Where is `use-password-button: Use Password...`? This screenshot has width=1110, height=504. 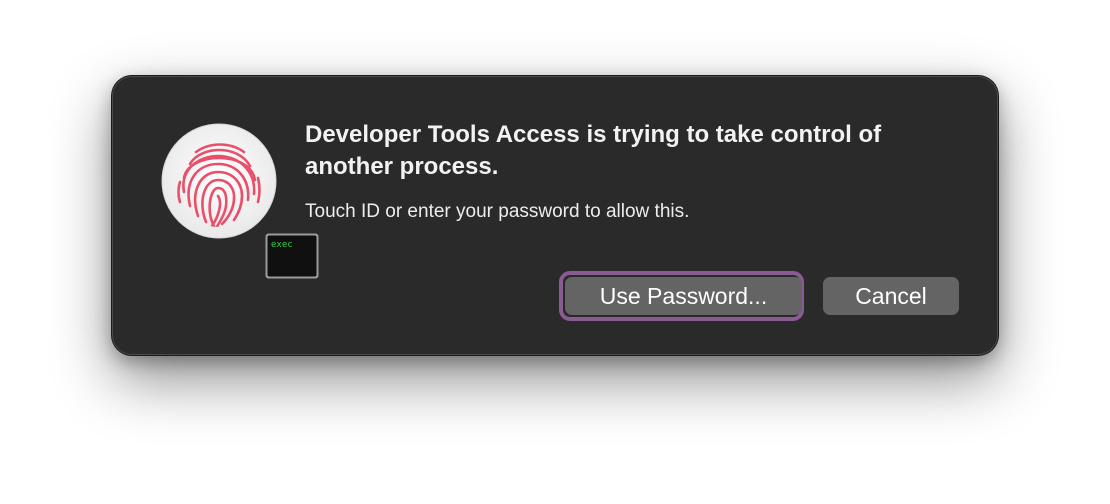 use-password-button: Use Password... is located at coordinates (683, 296).